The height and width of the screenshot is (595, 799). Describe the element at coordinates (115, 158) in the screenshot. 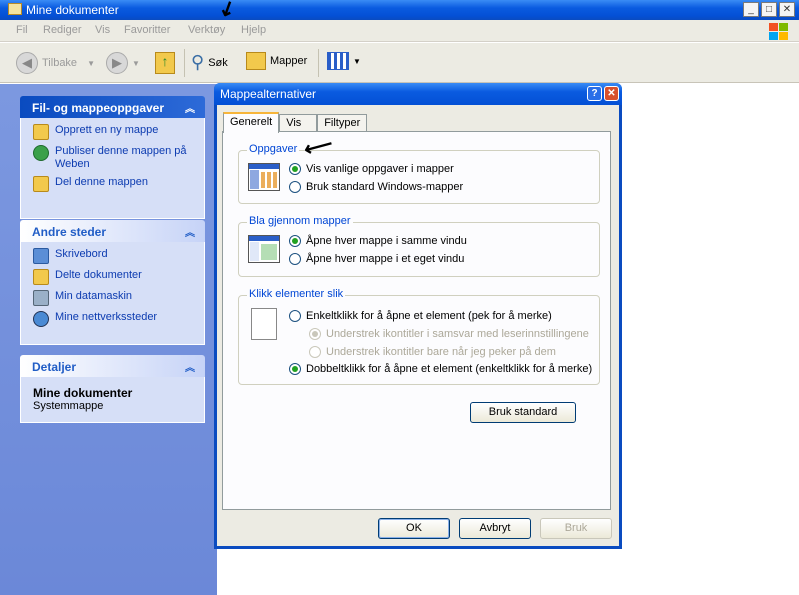

I see `task-publish-web: Publiser denne mappen på Weben` at that location.